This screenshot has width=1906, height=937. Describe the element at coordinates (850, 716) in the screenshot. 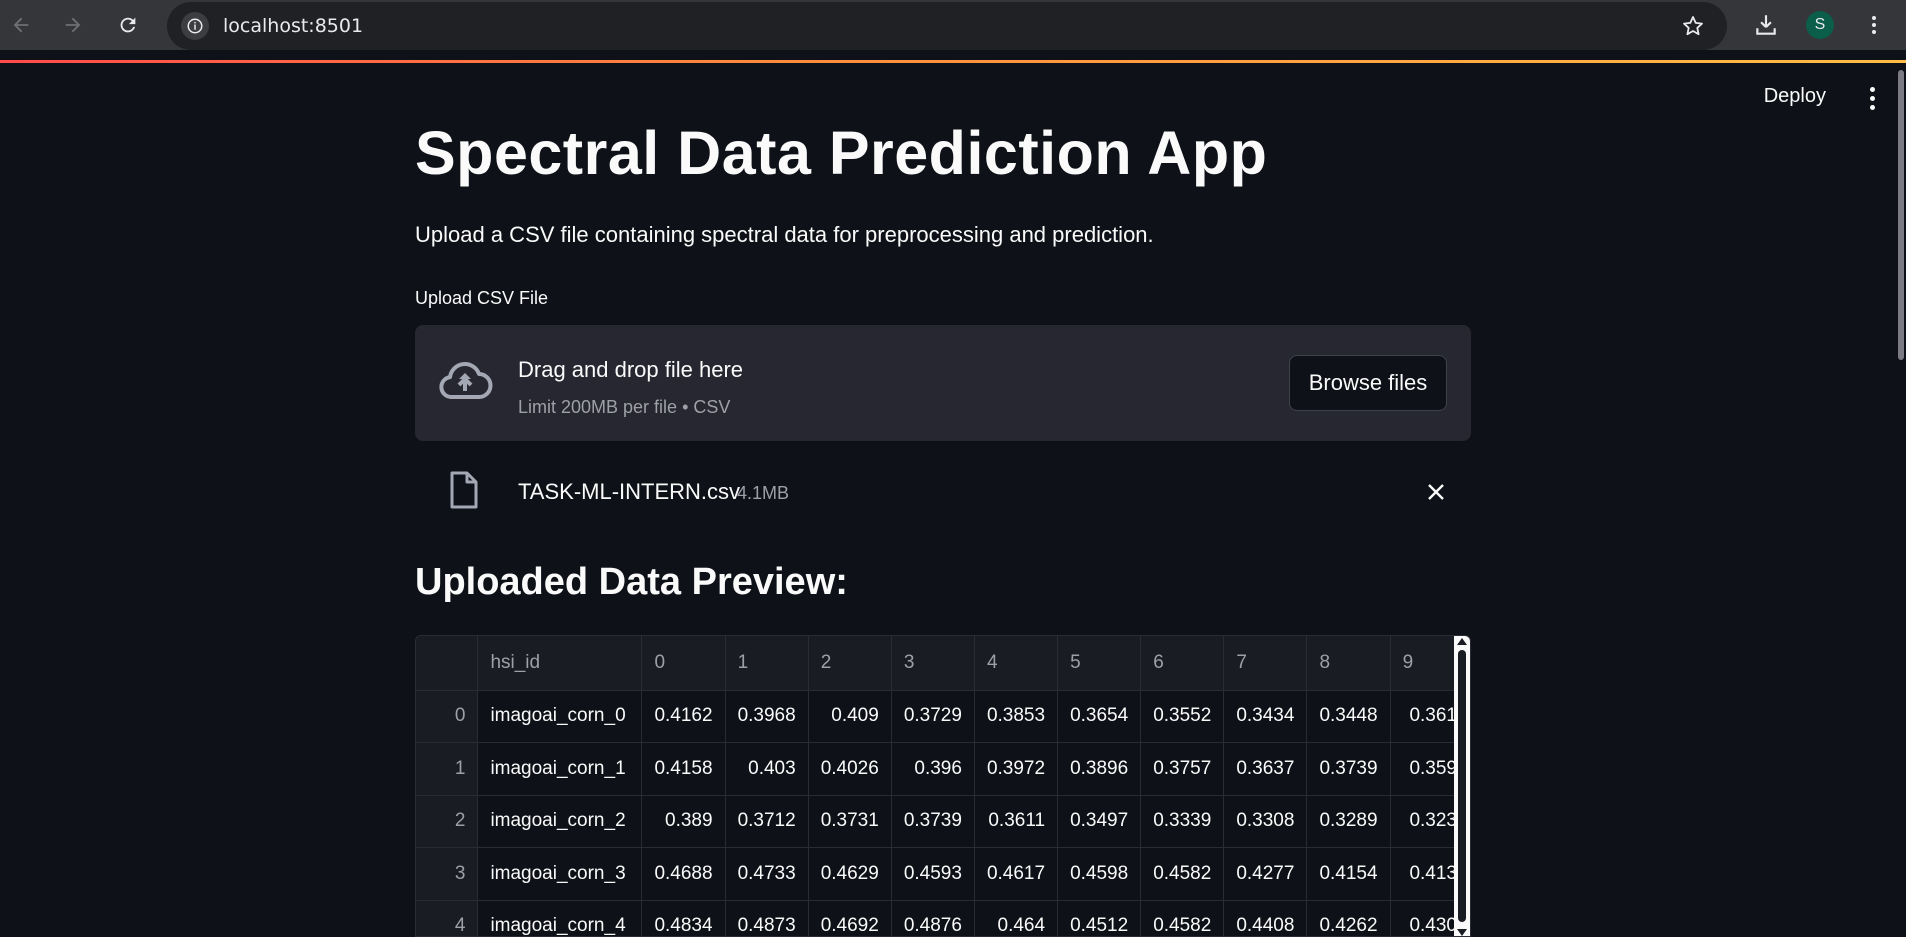

I see `table-cell: 0.409` at that location.